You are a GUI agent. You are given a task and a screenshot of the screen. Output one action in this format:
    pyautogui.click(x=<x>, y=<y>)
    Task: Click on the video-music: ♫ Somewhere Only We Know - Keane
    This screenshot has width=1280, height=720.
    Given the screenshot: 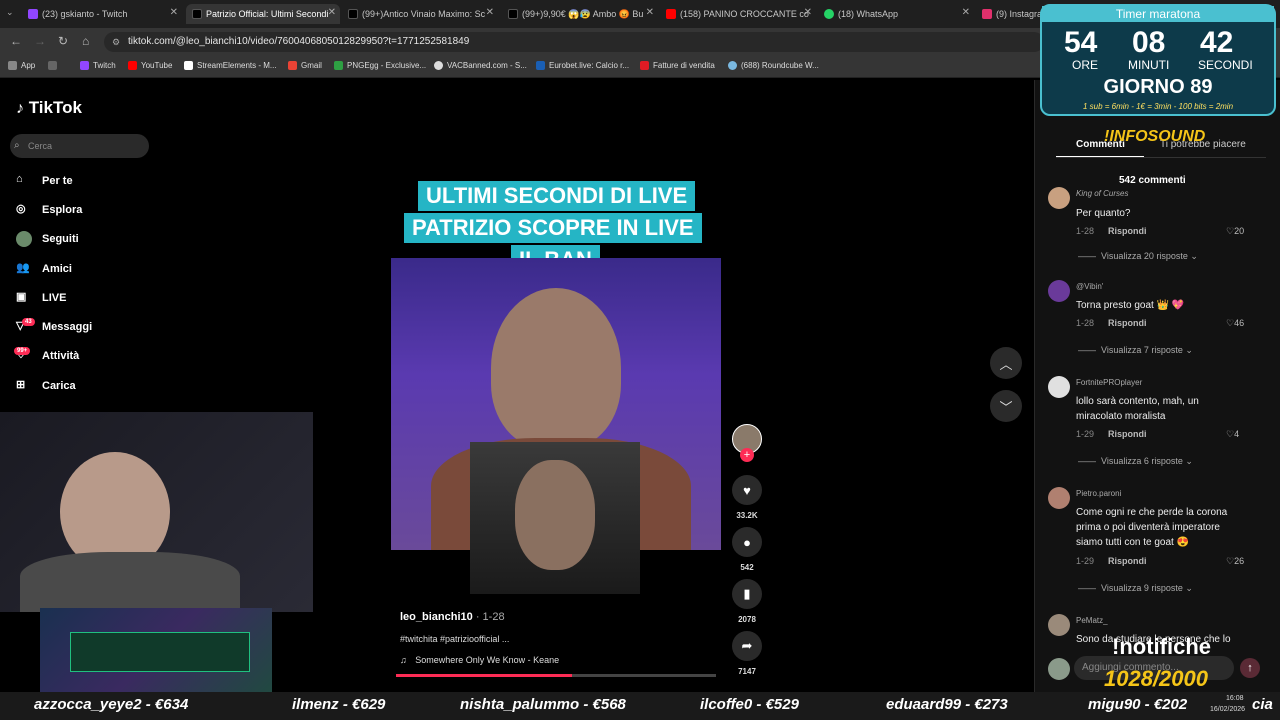 What is the action you would take?
    pyautogui.click(x=479, y=660)
    